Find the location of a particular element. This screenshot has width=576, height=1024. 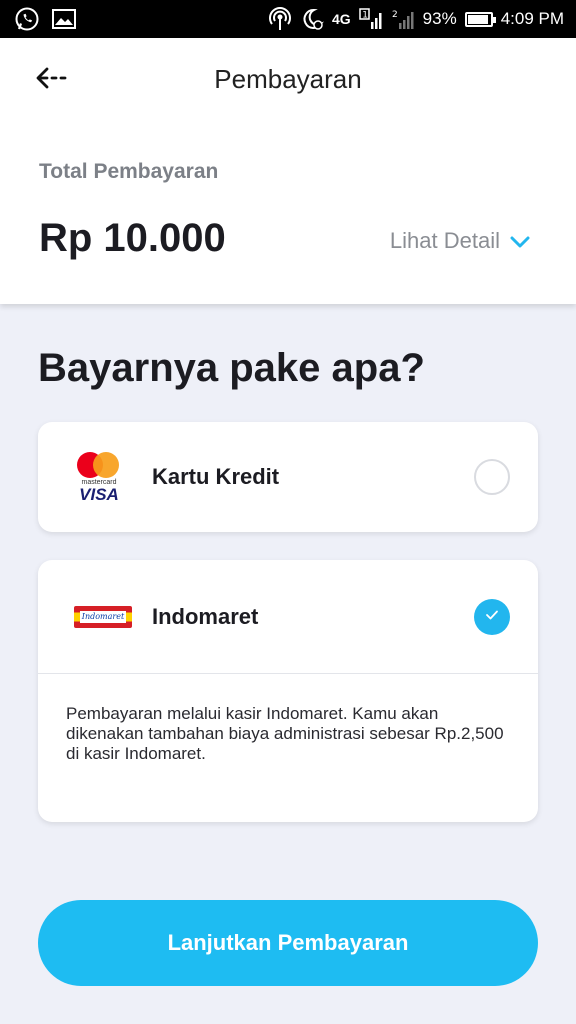

sim2-number: 2 is located at coordinates (395, 15).